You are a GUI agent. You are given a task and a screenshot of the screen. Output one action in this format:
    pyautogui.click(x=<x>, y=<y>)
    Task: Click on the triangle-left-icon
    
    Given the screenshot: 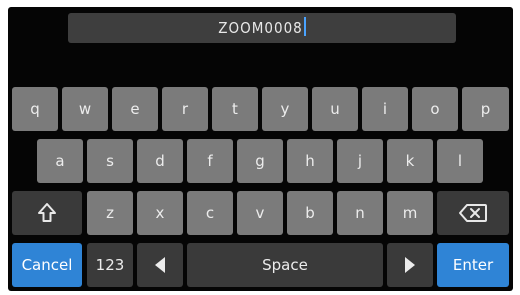 What is the action you would take?
    pyautogui.click(x=160, y=265)
    